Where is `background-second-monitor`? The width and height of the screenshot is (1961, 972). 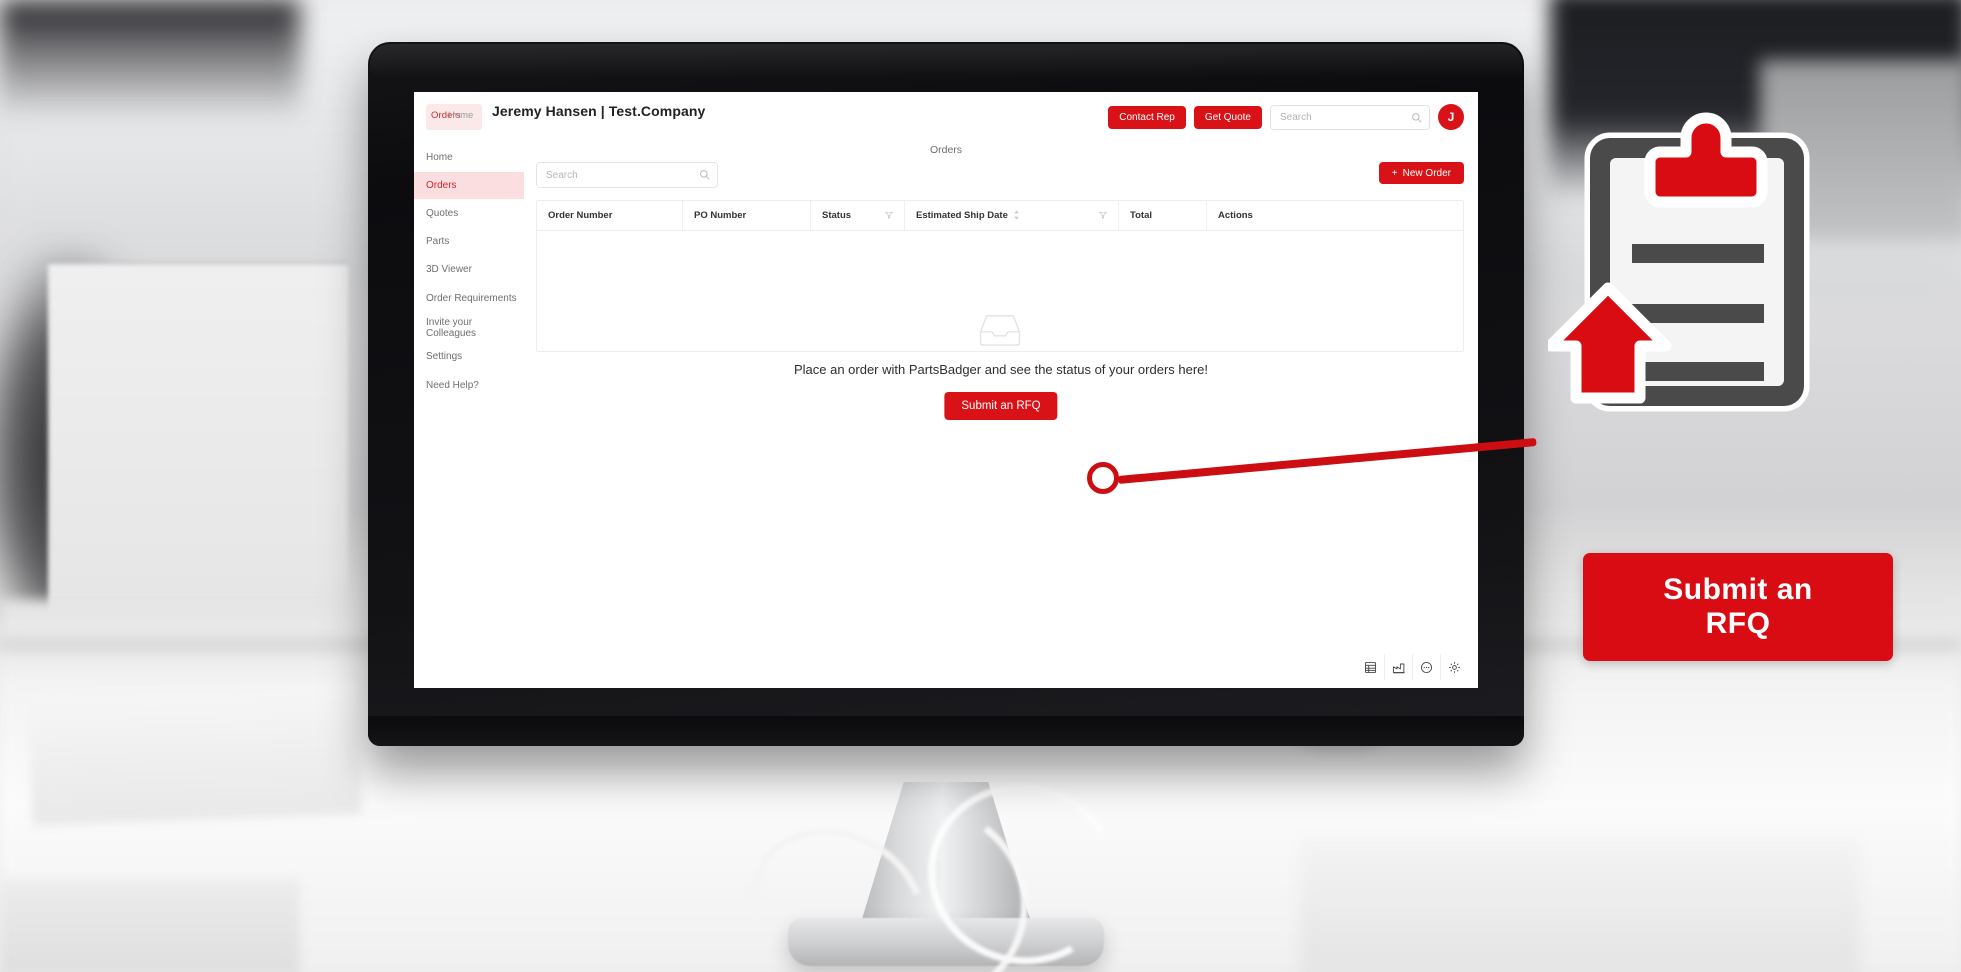 background-second-monitor is located at coordinates (1860, 150).